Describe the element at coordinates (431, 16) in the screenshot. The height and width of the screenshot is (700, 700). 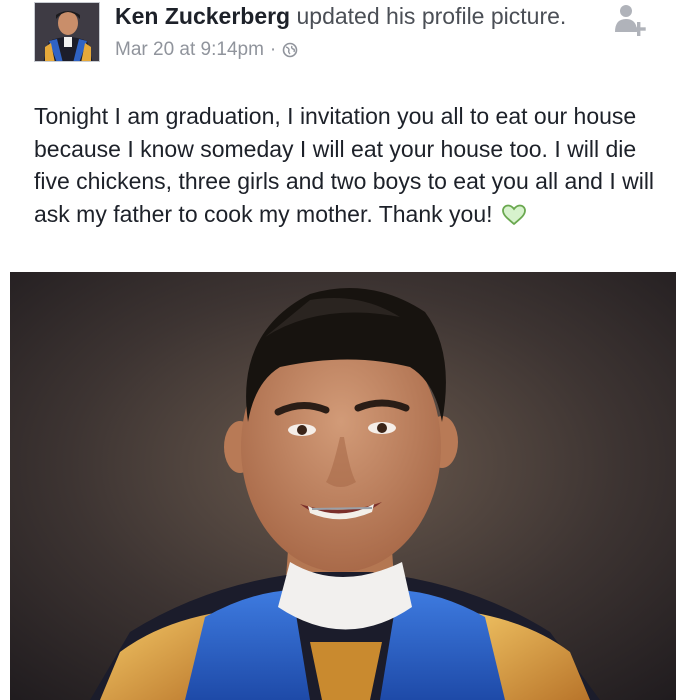
I see `post-action: updated his profile picture.` at that location.